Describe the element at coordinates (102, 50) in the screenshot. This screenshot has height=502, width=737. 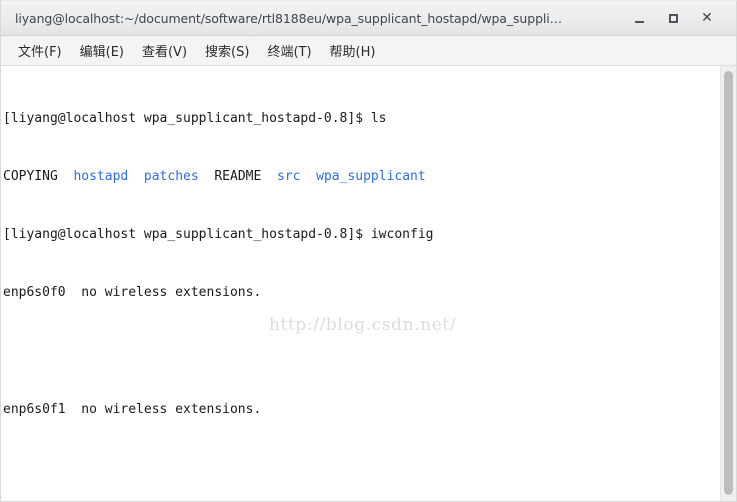
I see `menu-item-edit: 编辑(E)` at that location.